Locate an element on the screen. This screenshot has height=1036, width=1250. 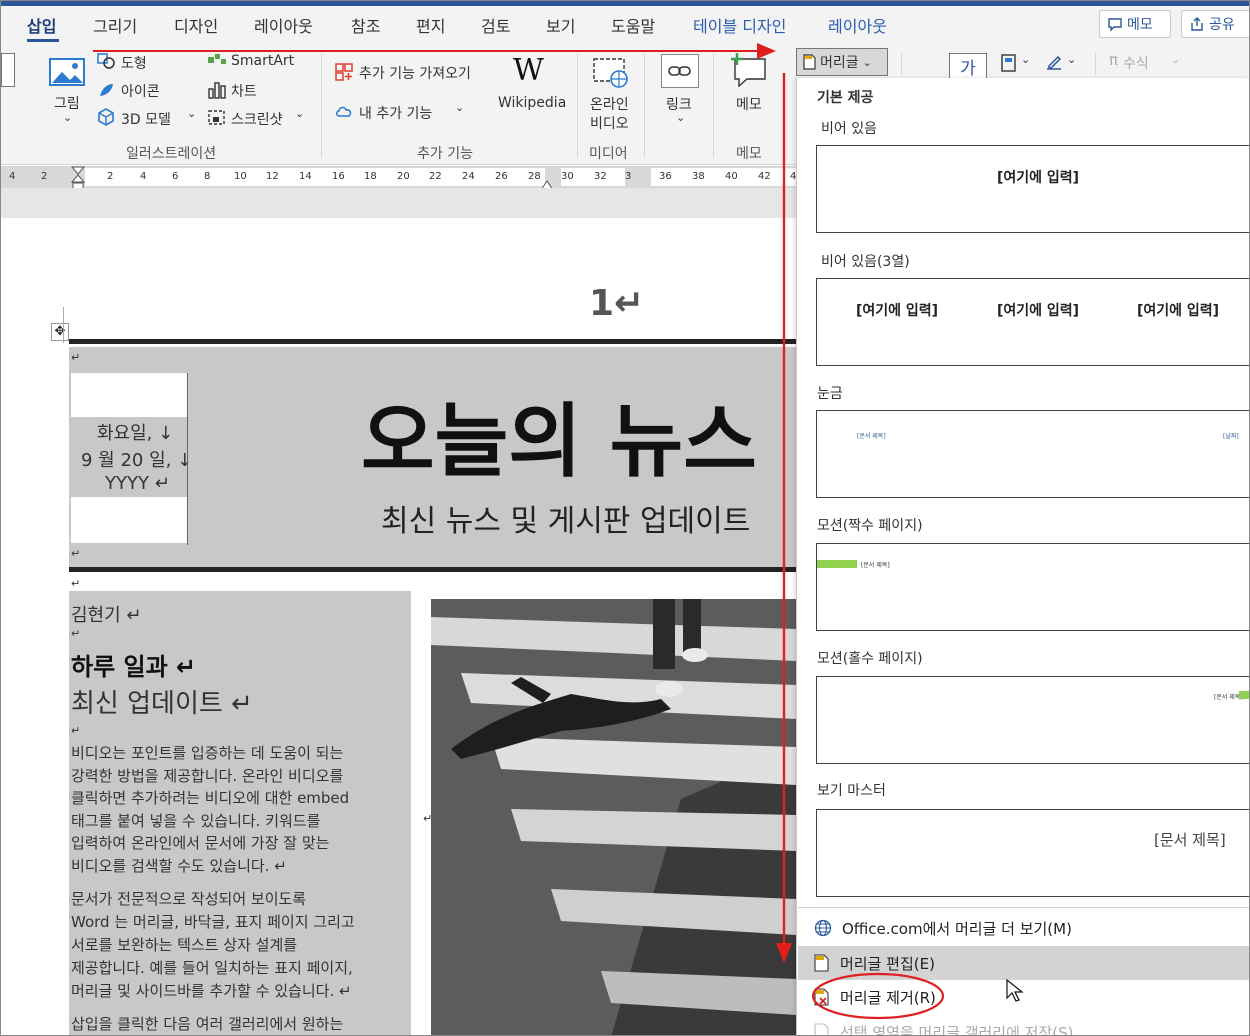
my-addins-icon is located at coordinates (345, 110).